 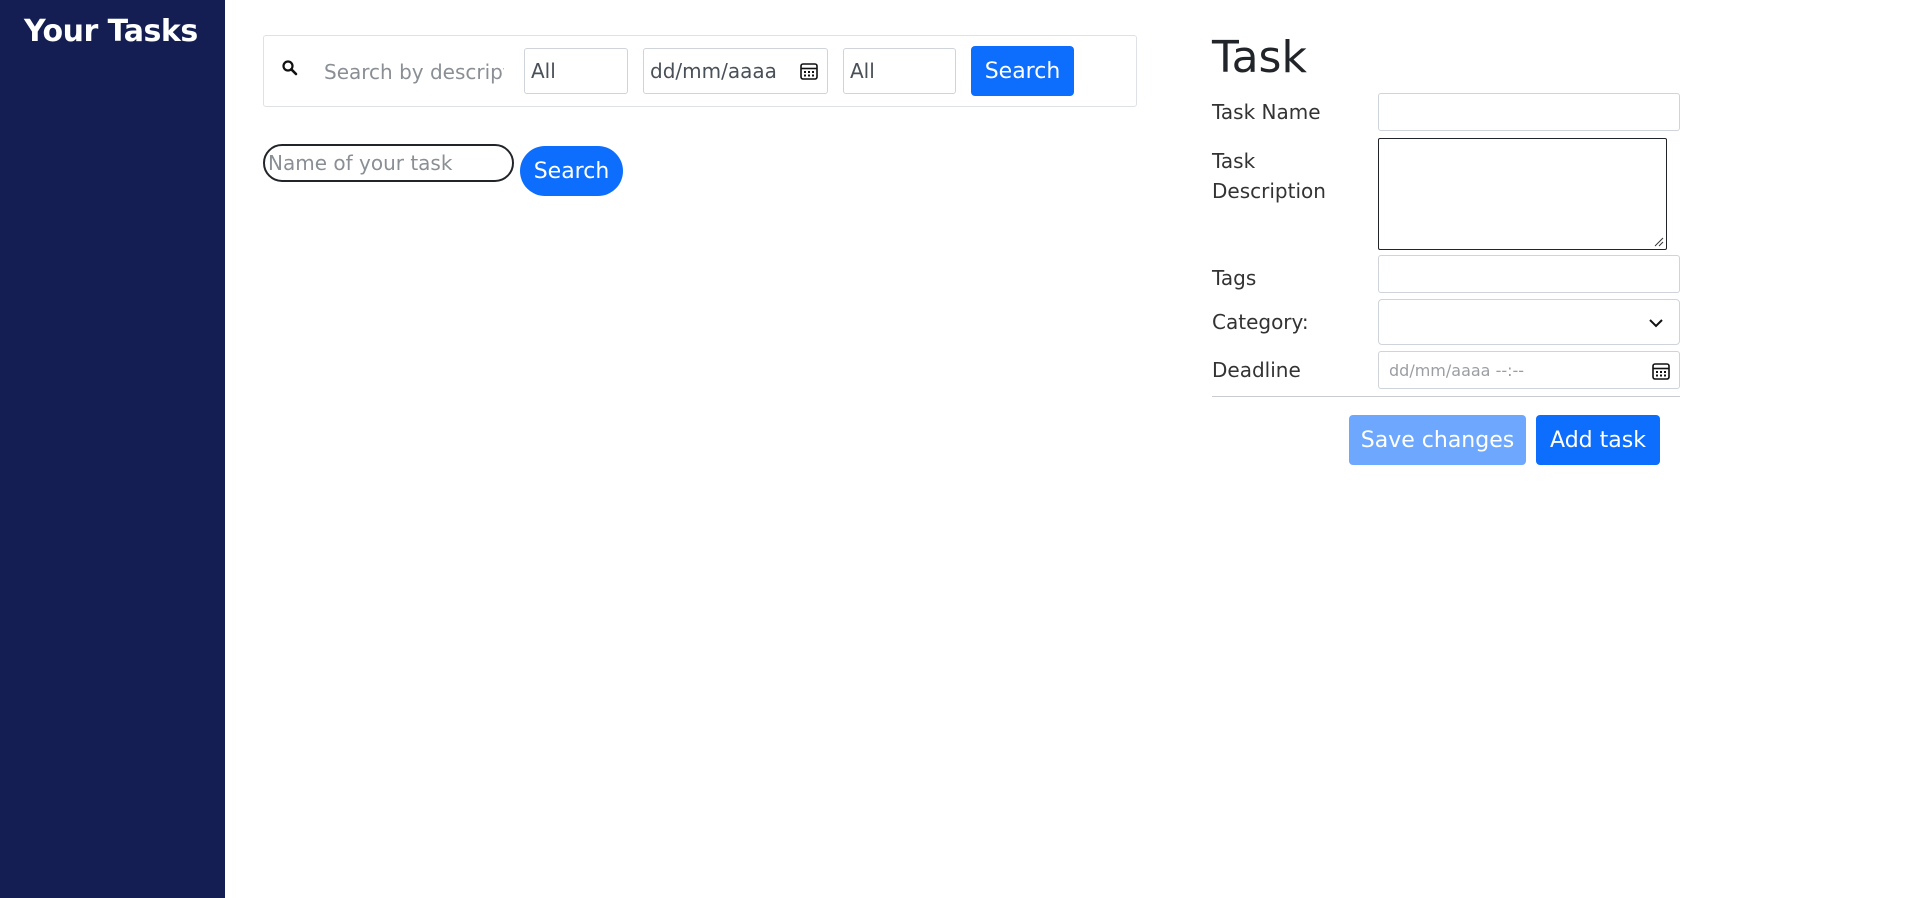 What do you see at coordinates (862, 71) in the screenshot?
I see `priority-filter-value: All` at bounding box center [862, 71].